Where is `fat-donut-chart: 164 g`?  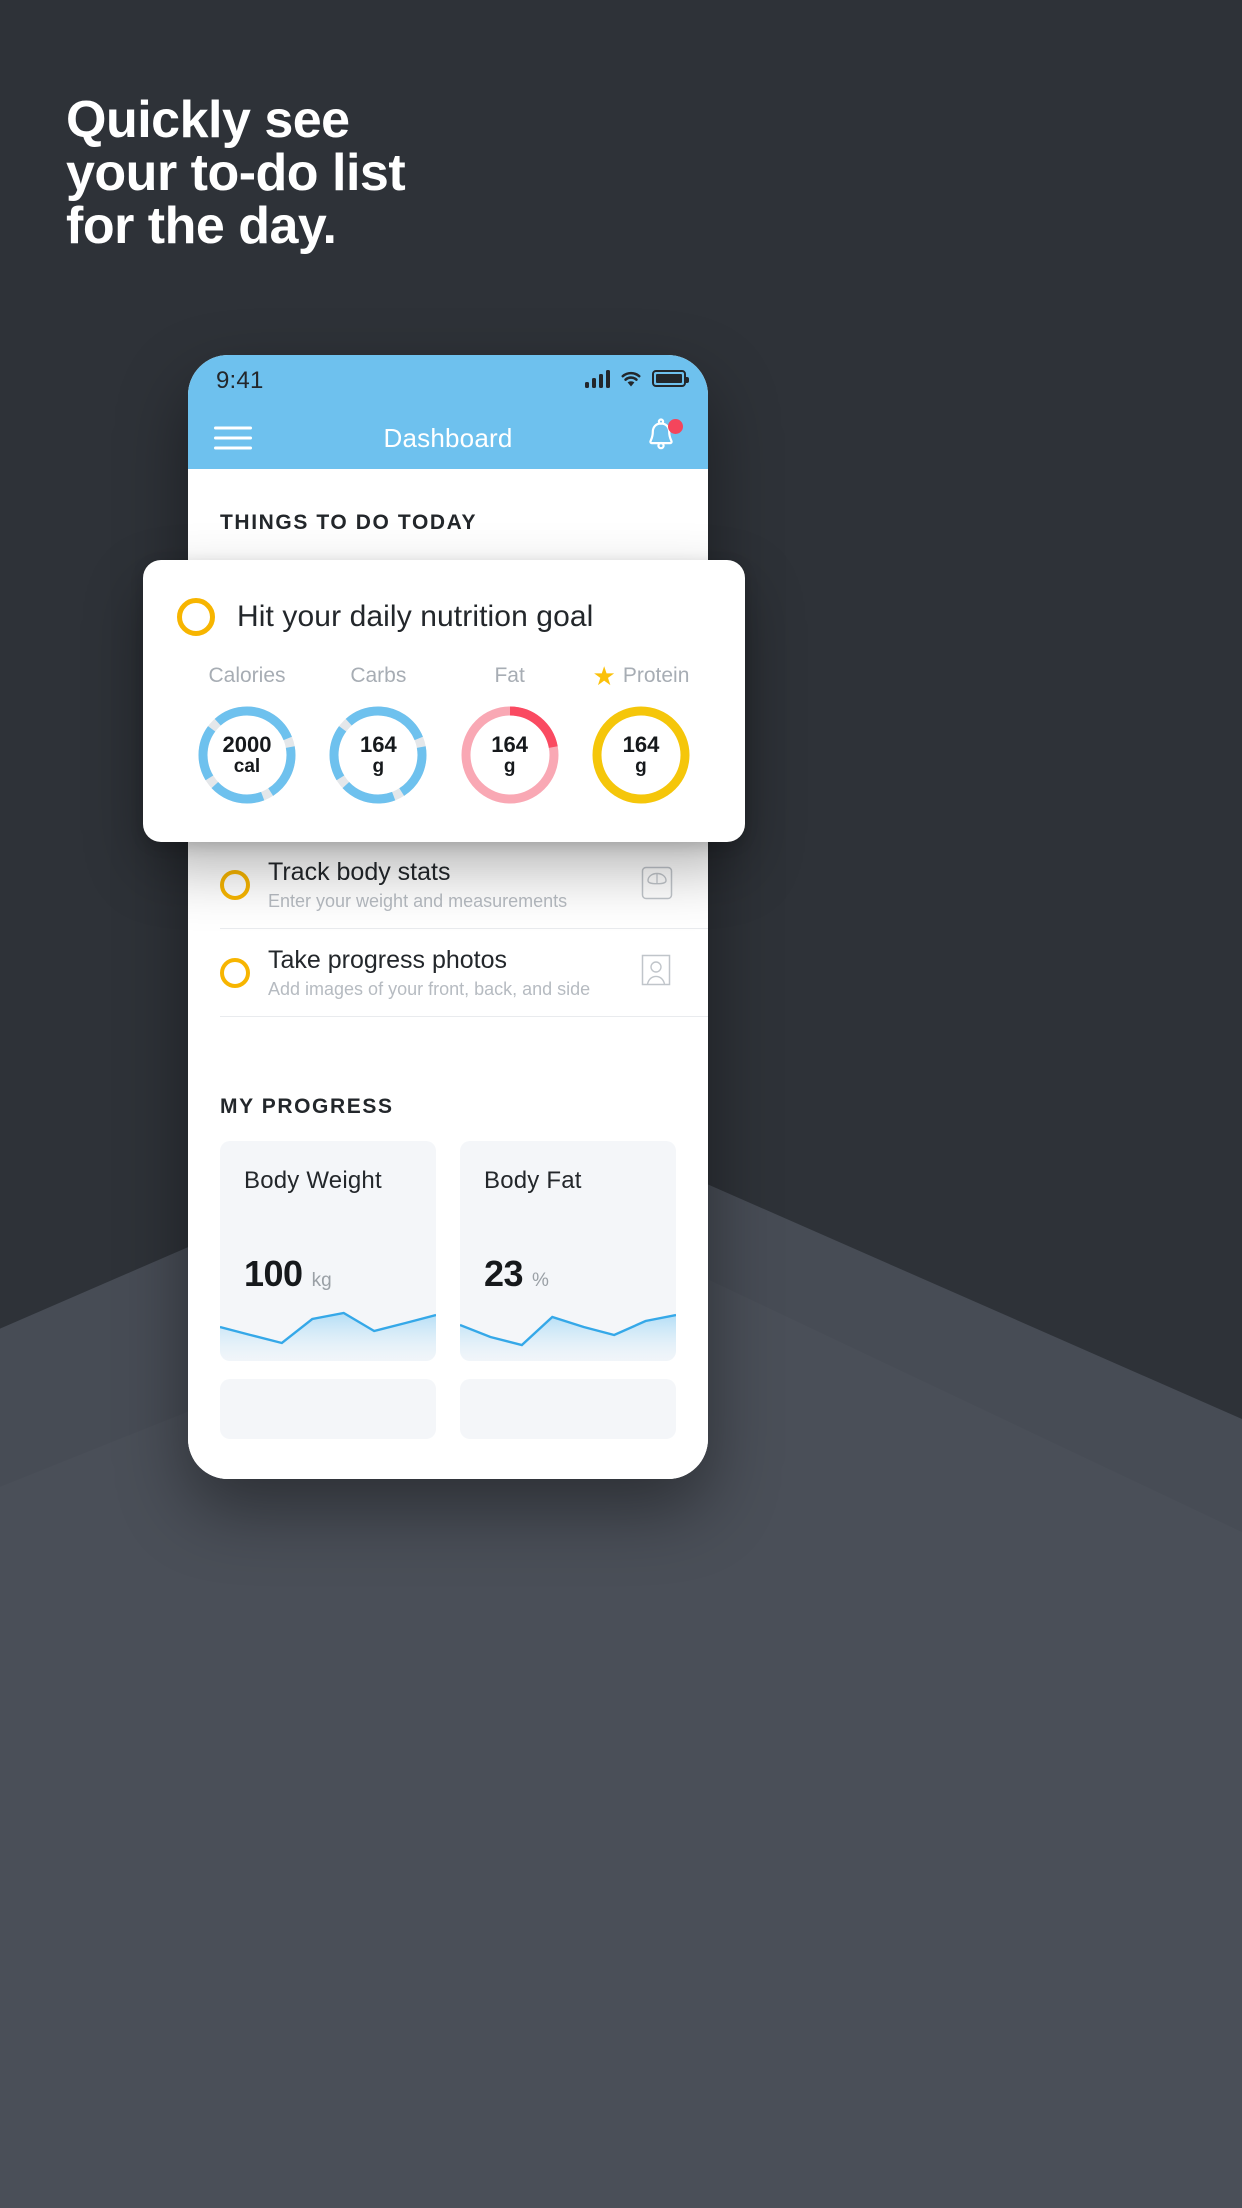
fat-donut-chart: 164 g is located at coordinates (510, 755).